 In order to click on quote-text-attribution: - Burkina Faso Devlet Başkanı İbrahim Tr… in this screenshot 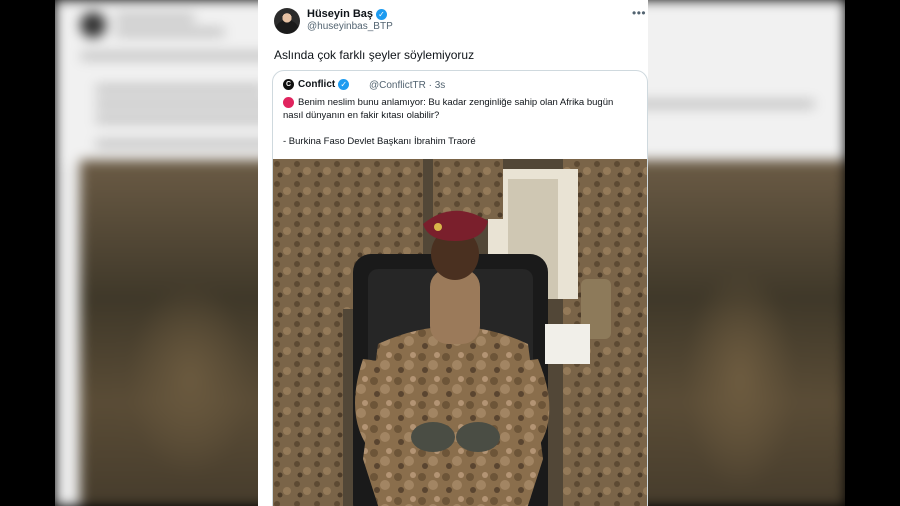, I will do `click(379, 141)`.